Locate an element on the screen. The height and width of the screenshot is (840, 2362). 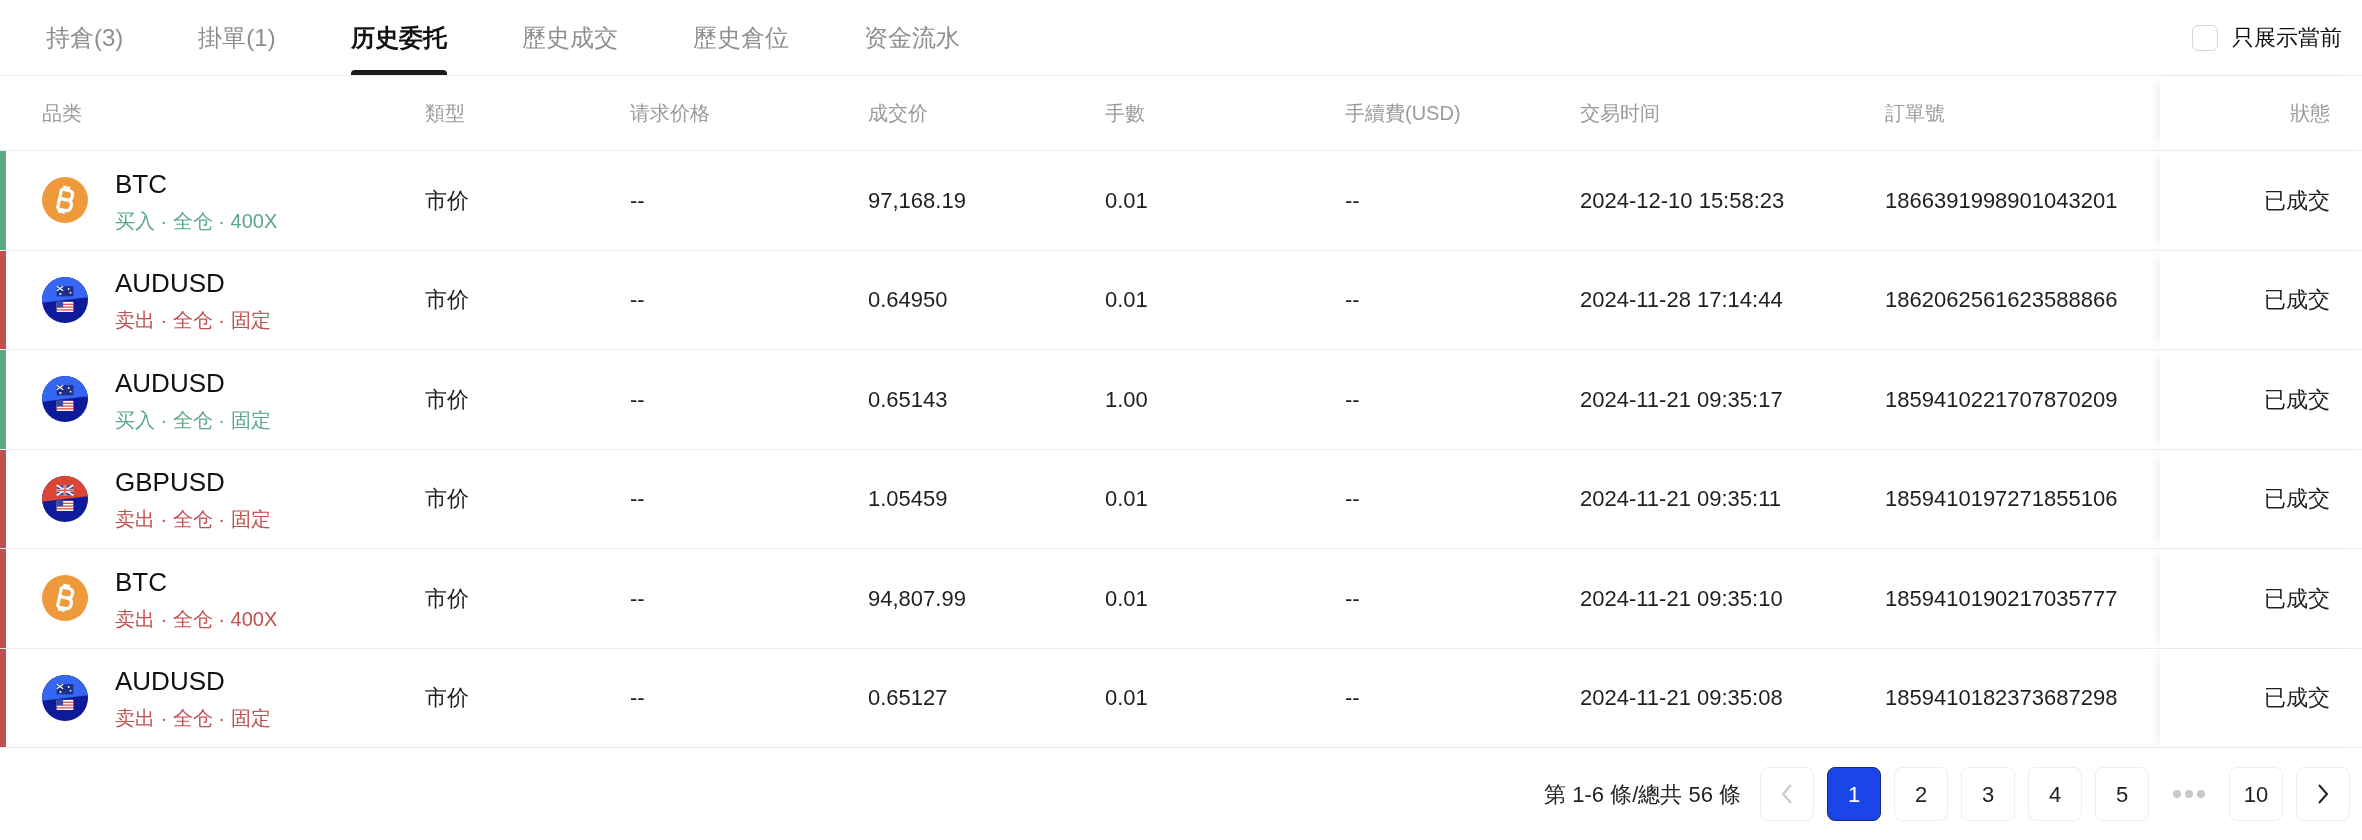
current-only-checkbox: 只展示當前 is located at coordinates (2267, 37).